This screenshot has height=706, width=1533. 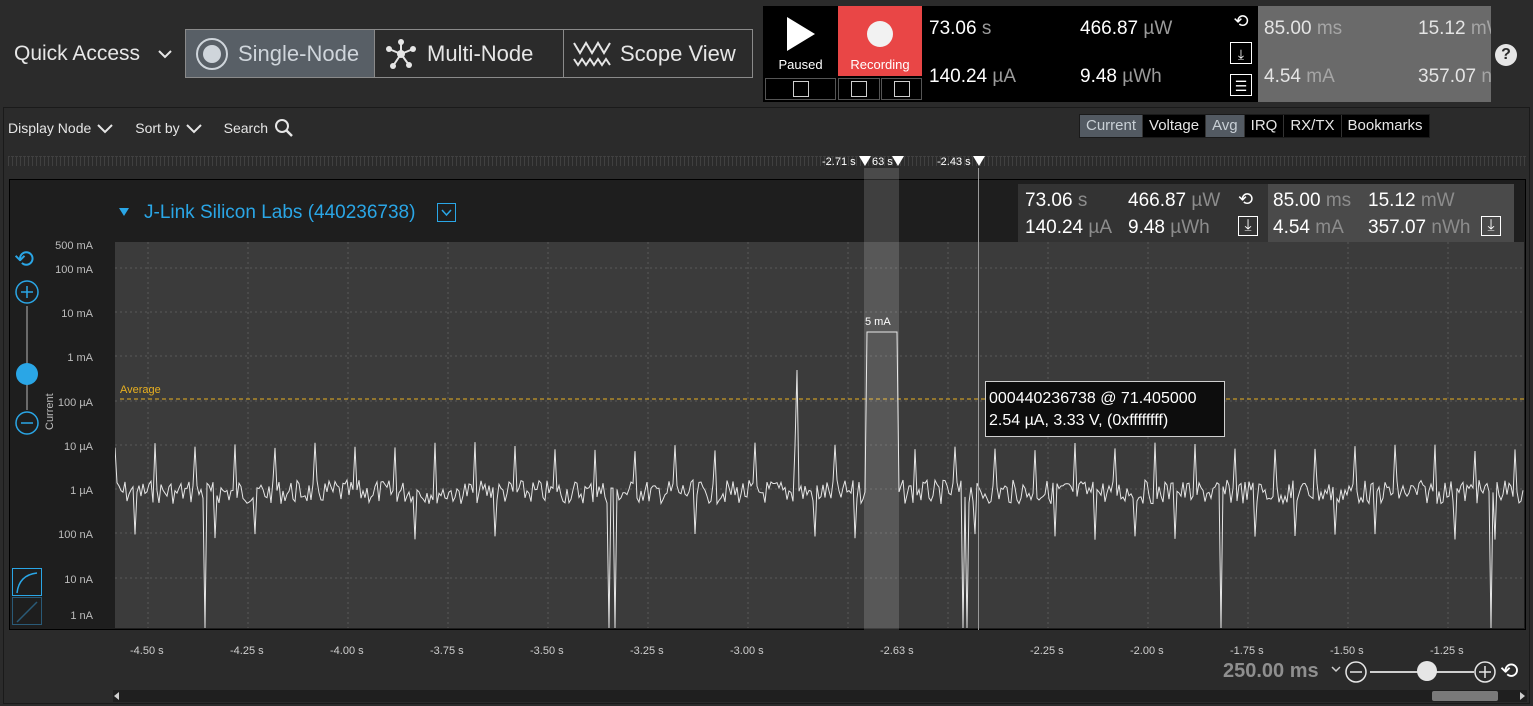 I want to click on sort-by-dropdown: Sort by, so click(x=168, y=128).